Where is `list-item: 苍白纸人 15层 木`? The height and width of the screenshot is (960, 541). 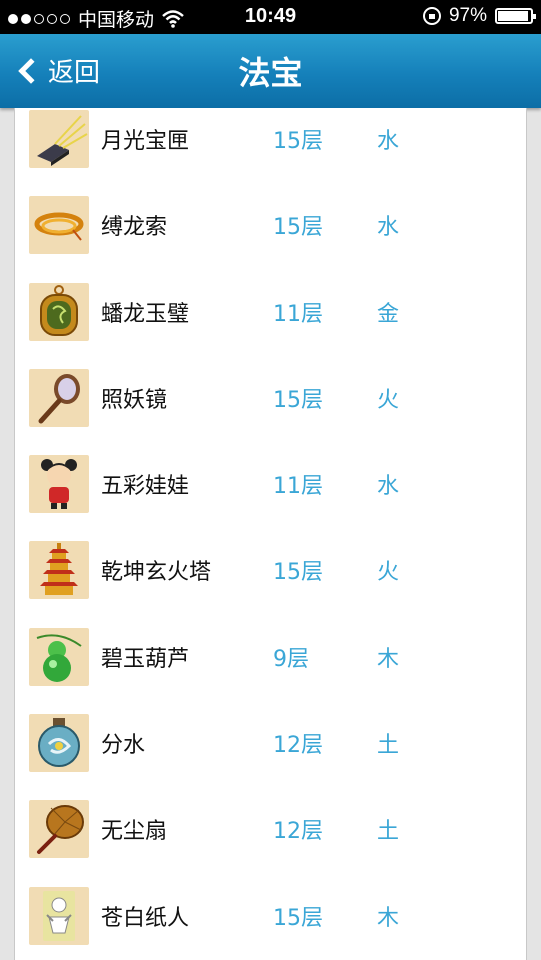 list-item: 苍白纸人 15层 木 is located at coordinates (270, 914).